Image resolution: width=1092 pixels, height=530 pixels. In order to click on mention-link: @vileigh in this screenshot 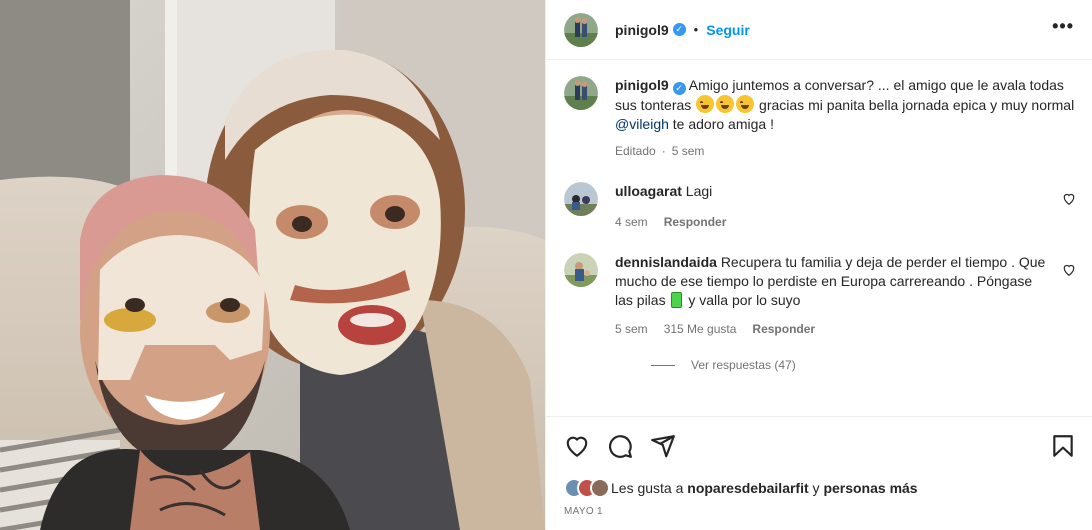, I will do `click(642, 124)`.